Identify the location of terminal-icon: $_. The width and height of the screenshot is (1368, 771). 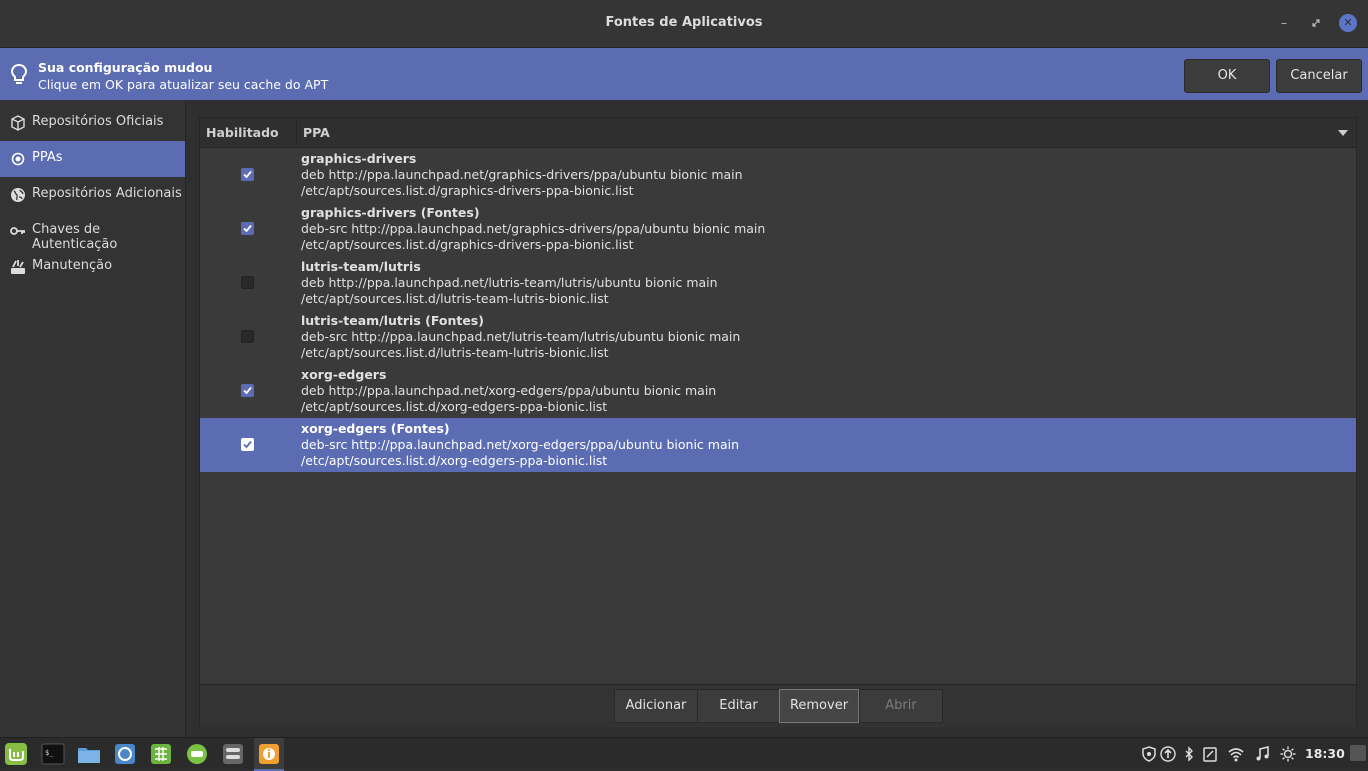
(53, 754).